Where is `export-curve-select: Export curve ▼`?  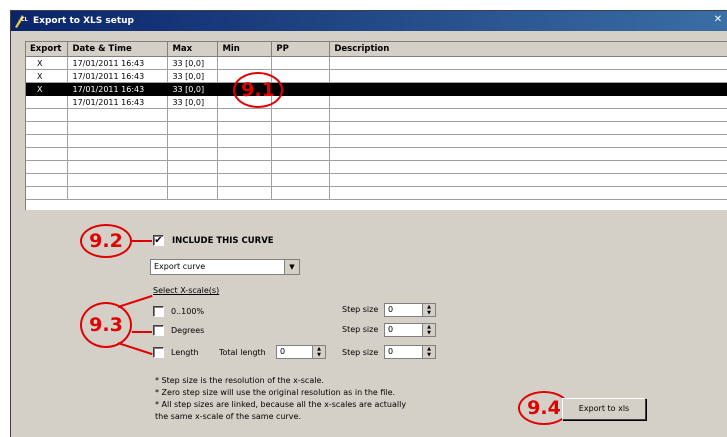 export-curve-select: Export curve ▼ is located at coordinates (225, 267).